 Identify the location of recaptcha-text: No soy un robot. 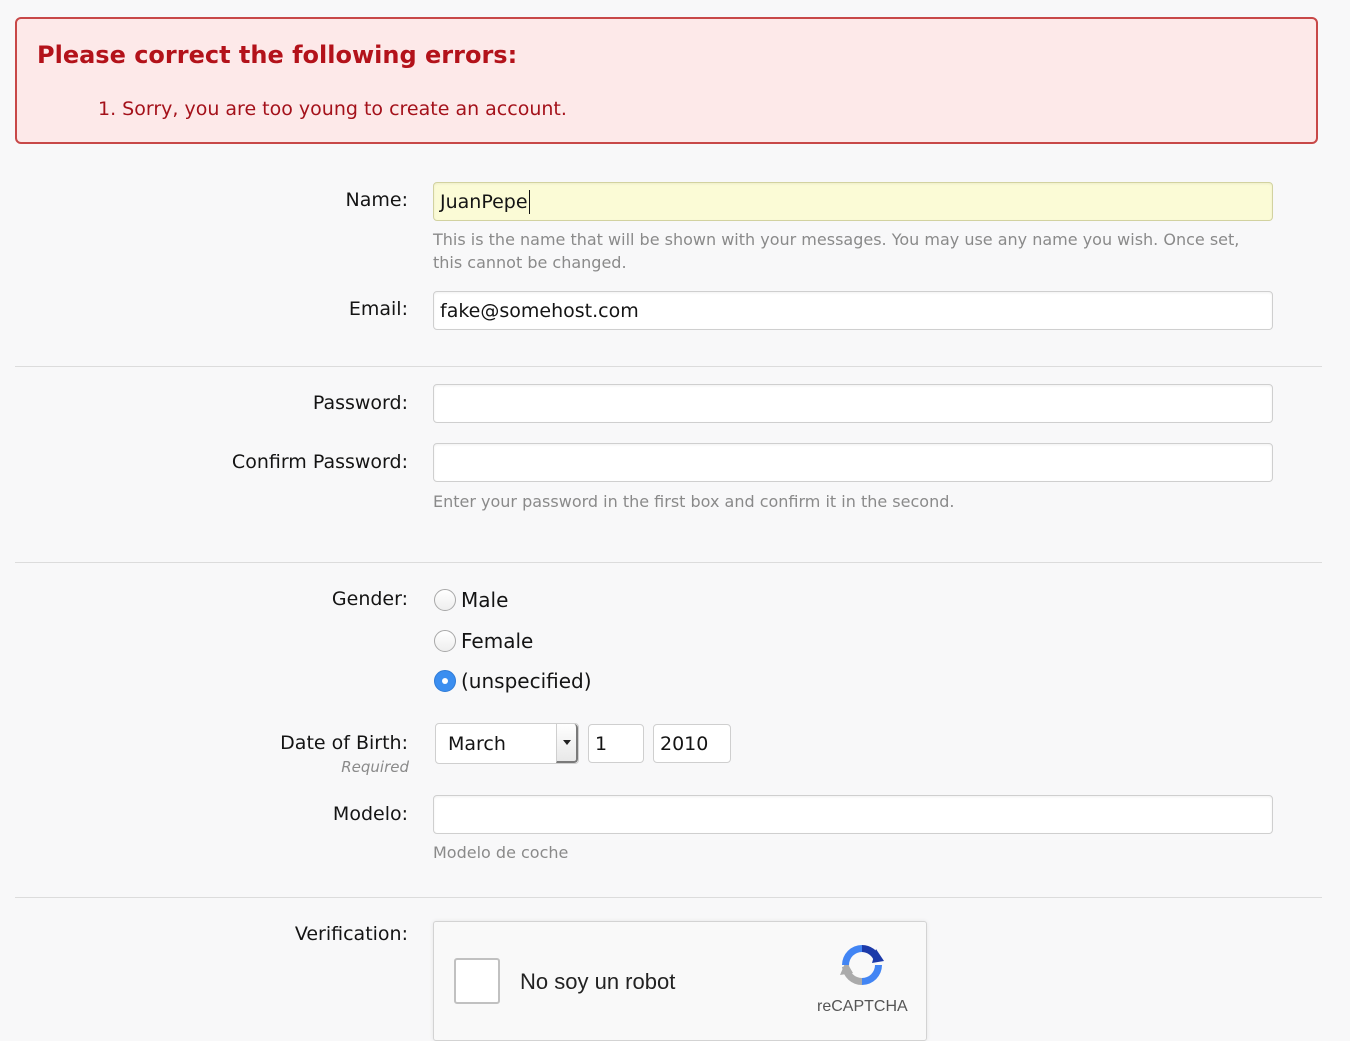
(598, 981).